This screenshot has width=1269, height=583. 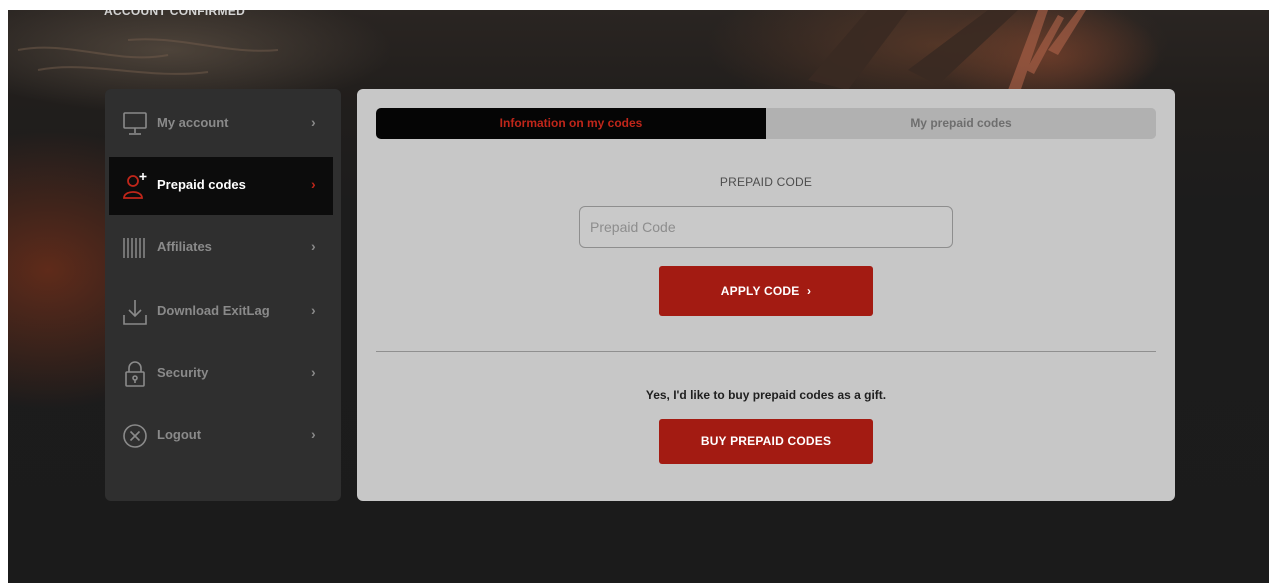 What do you see at coordinates (766, 351) in the screenshot?
I see `section-divider` at bounding box center [766, 351].